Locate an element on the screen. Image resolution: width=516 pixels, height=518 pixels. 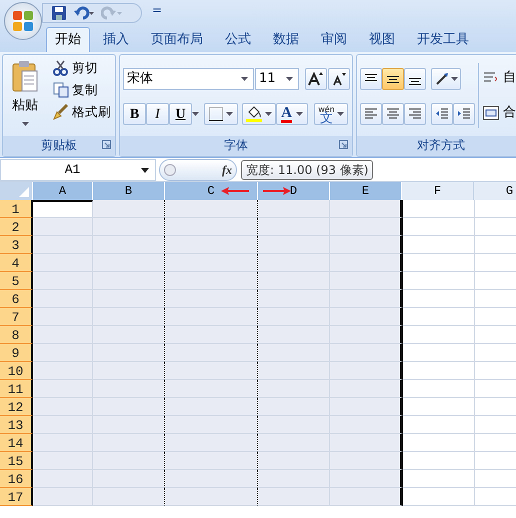
customize-toolbar-button: = is located at coordinates (157, 10).